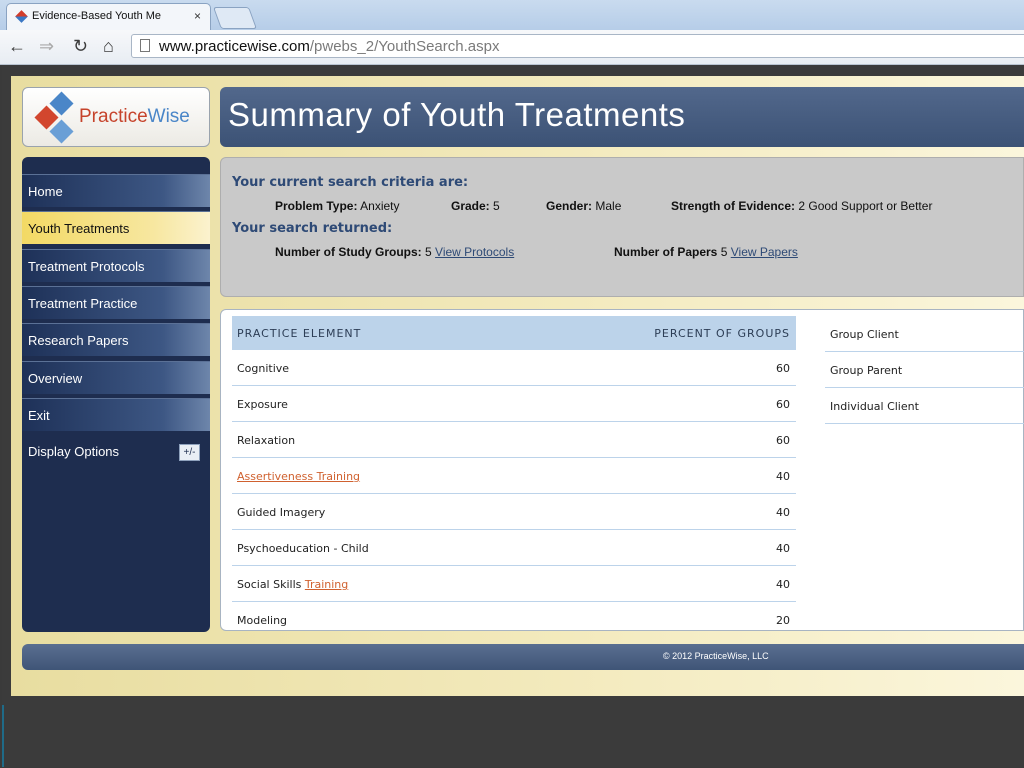  Describe the element at coordinates (764, 252) in the screenshot. I see `view-papers-link: View Papers` at that location.